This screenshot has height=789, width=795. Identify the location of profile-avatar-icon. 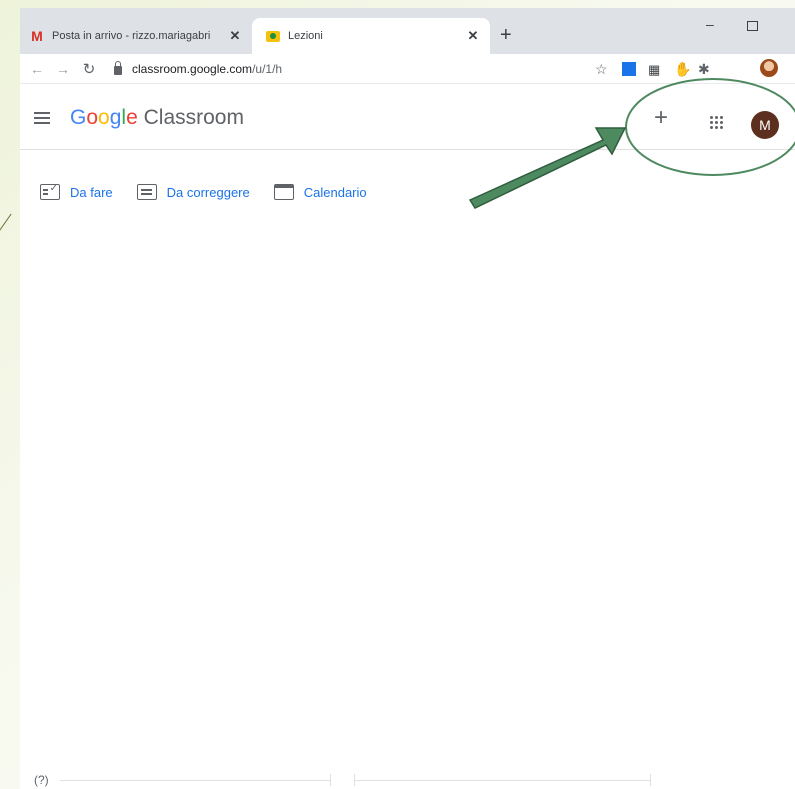
(769, 68).